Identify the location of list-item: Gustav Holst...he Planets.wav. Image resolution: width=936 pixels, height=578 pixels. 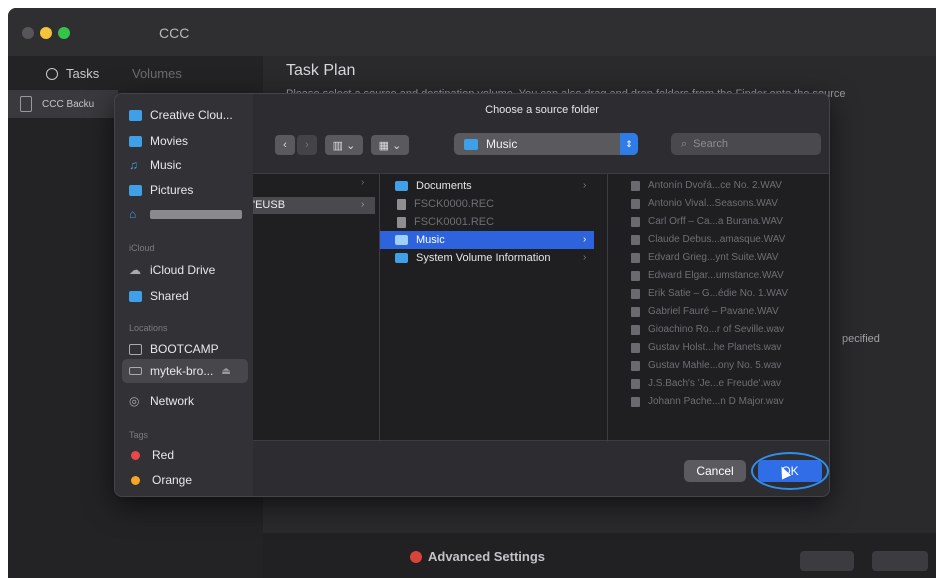
(706, 347).